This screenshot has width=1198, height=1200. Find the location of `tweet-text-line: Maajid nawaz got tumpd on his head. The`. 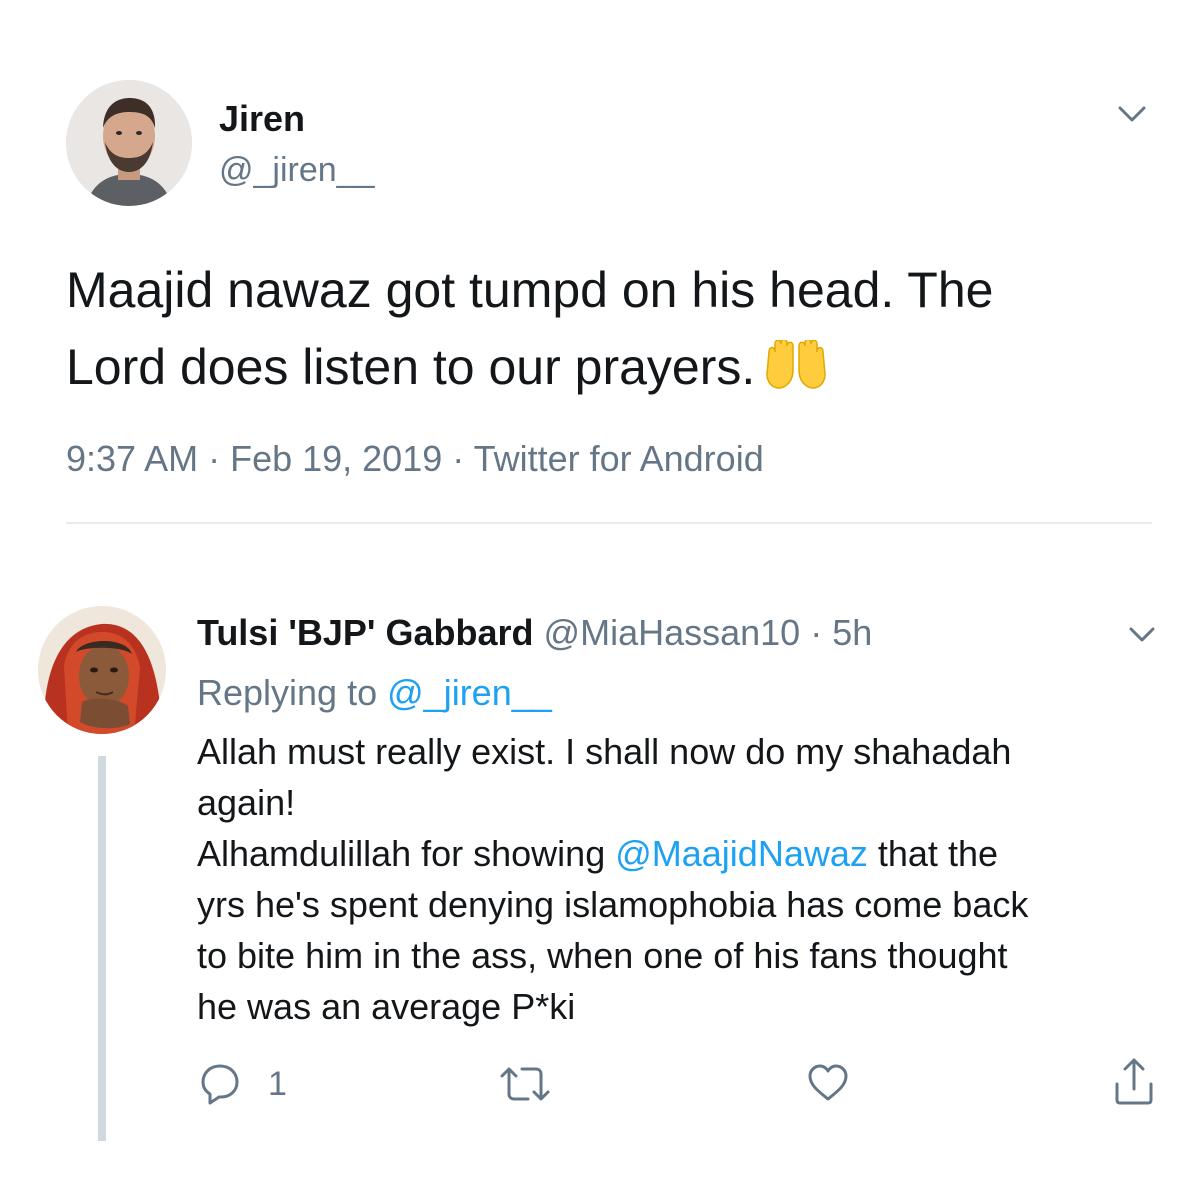

tweet-text-line: Maajid nawaz got tumpd on his head. The is located at coordinates (530, 290).